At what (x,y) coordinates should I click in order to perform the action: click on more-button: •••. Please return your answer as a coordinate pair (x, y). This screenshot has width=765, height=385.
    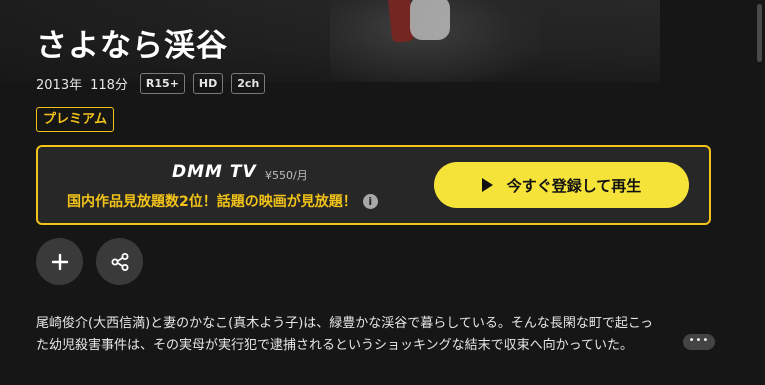
    Looking at the image, I should click on (699, 342).